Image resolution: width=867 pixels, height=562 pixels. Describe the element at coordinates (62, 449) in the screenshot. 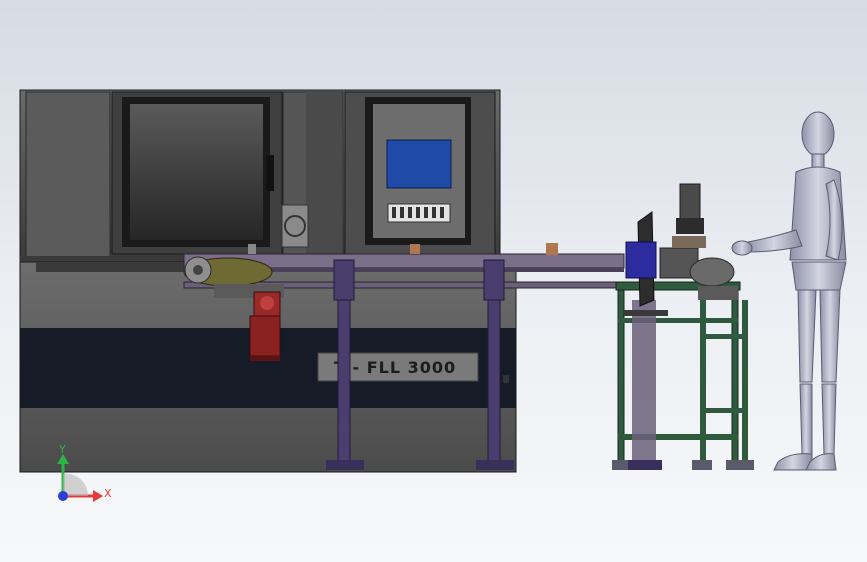

I see `y-axis-label: Y` at that location.